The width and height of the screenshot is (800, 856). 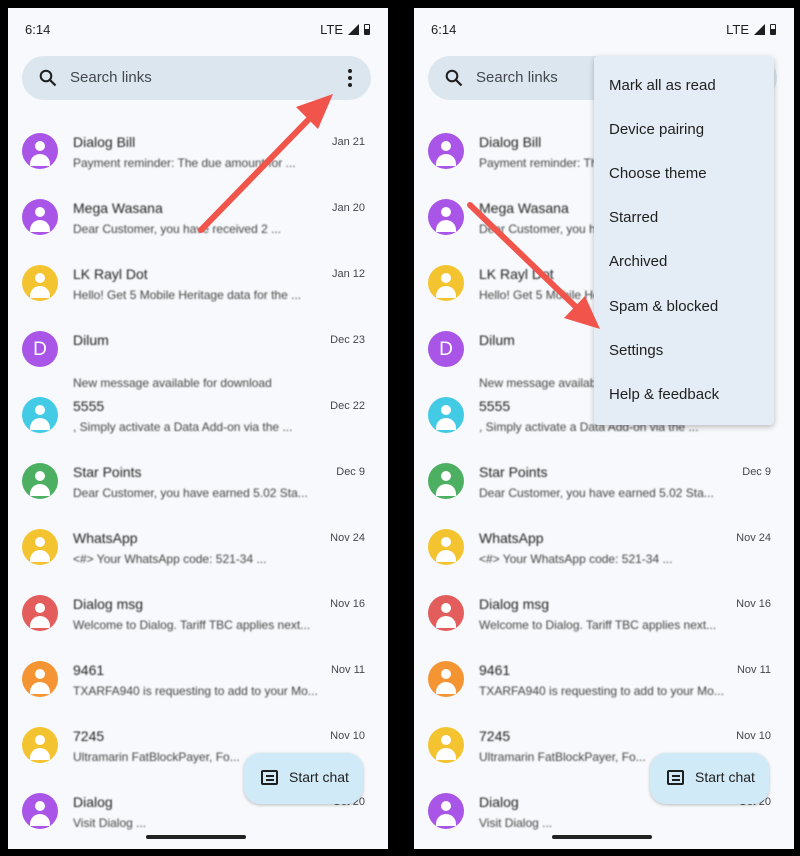 What do you see at coordinates (350, 78) in the screenshot?
I see `more-options-icon` at bounding box center [350, 78].